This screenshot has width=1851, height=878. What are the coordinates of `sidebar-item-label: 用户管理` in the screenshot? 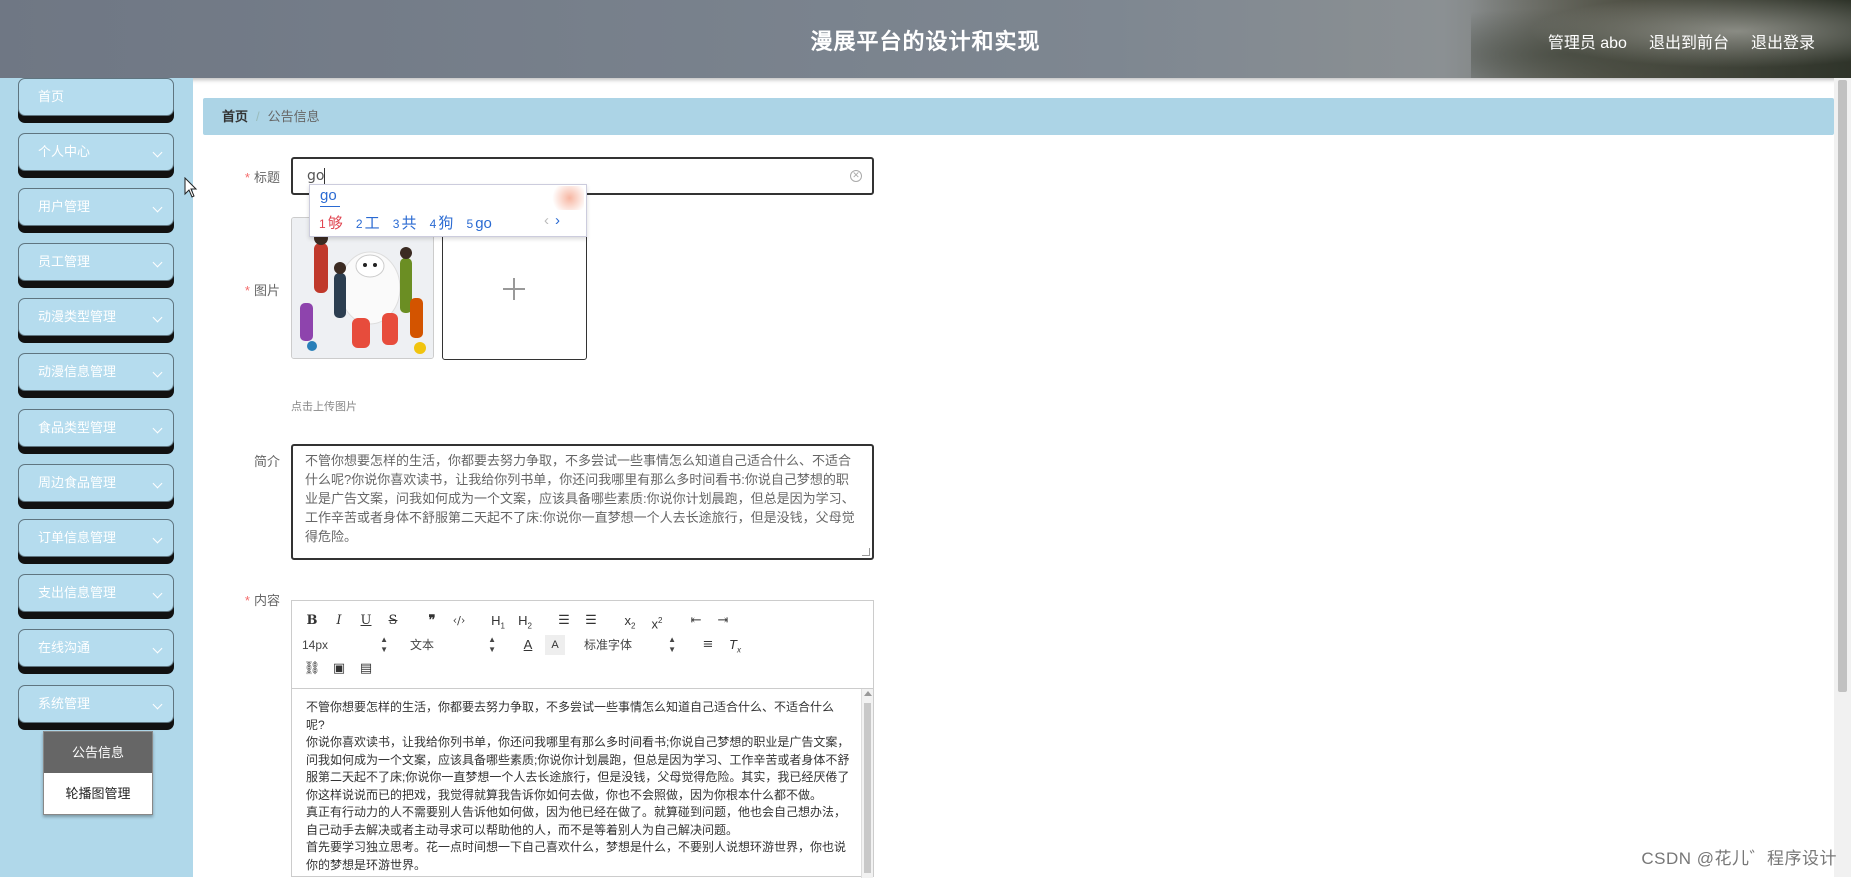 It's located at (64, 206).